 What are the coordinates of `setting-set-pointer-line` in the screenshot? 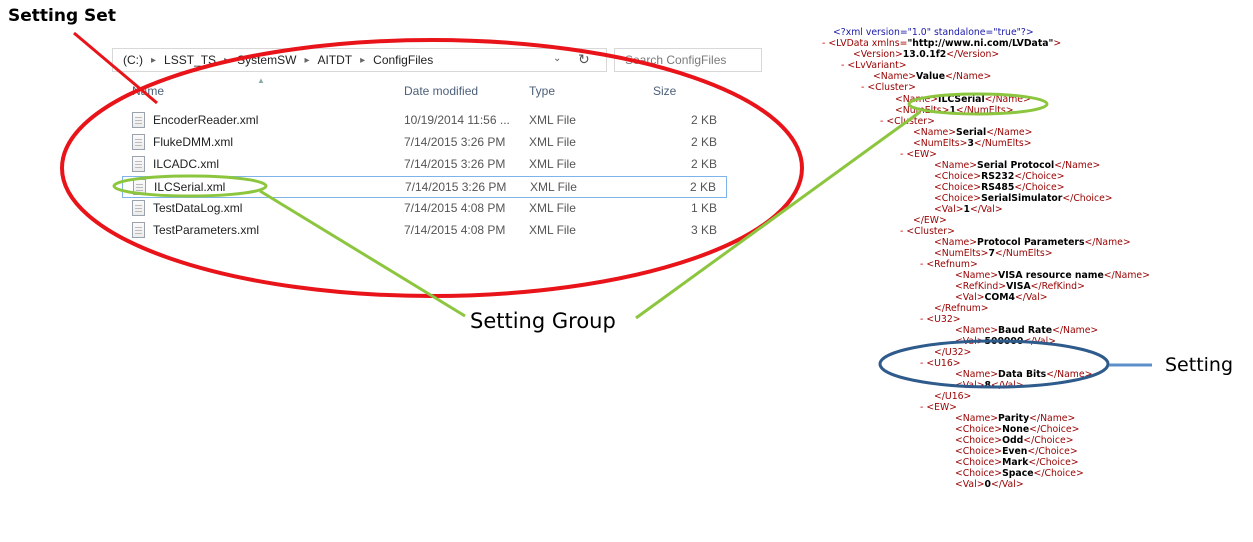 It's located at (115, 68).